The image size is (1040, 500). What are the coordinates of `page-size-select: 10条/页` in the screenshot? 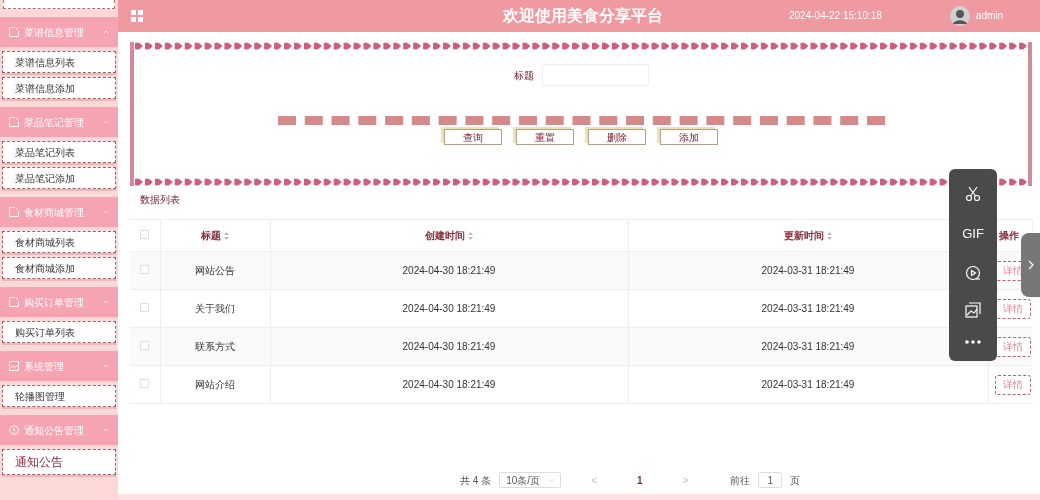 It's located at (530, 480).